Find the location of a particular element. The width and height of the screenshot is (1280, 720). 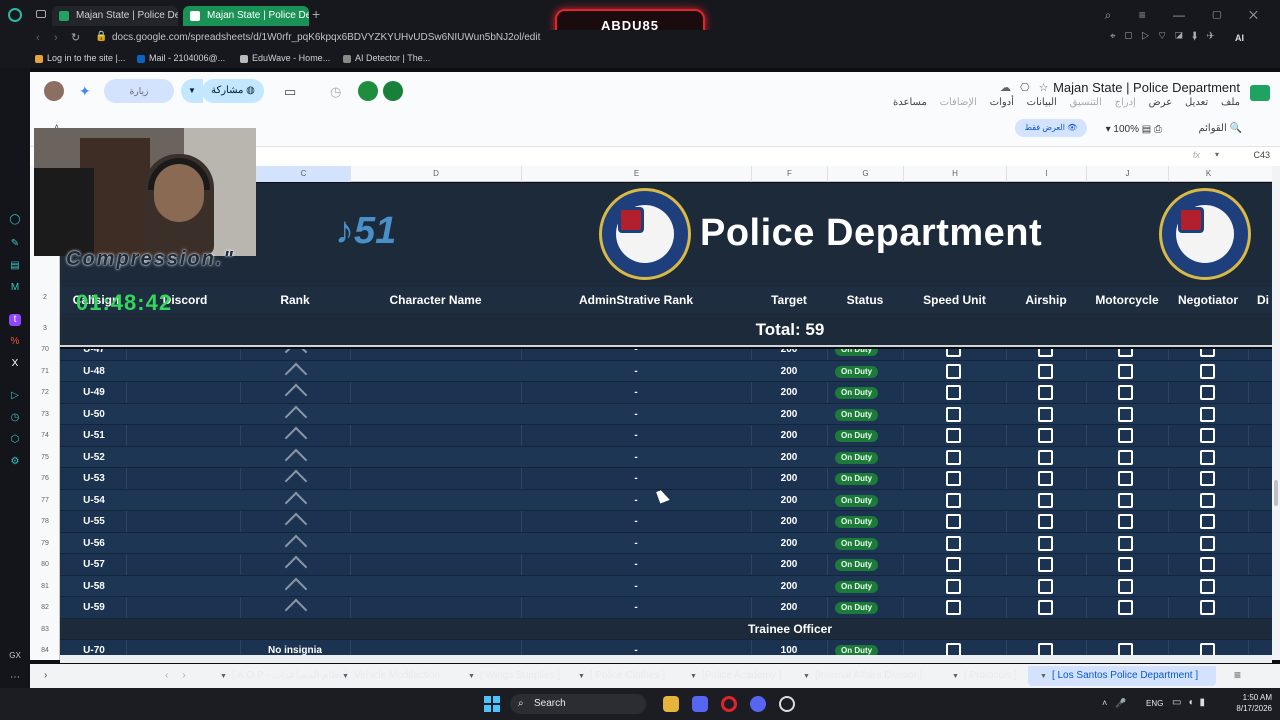

column-header: C is located at coordinates (303, 174).